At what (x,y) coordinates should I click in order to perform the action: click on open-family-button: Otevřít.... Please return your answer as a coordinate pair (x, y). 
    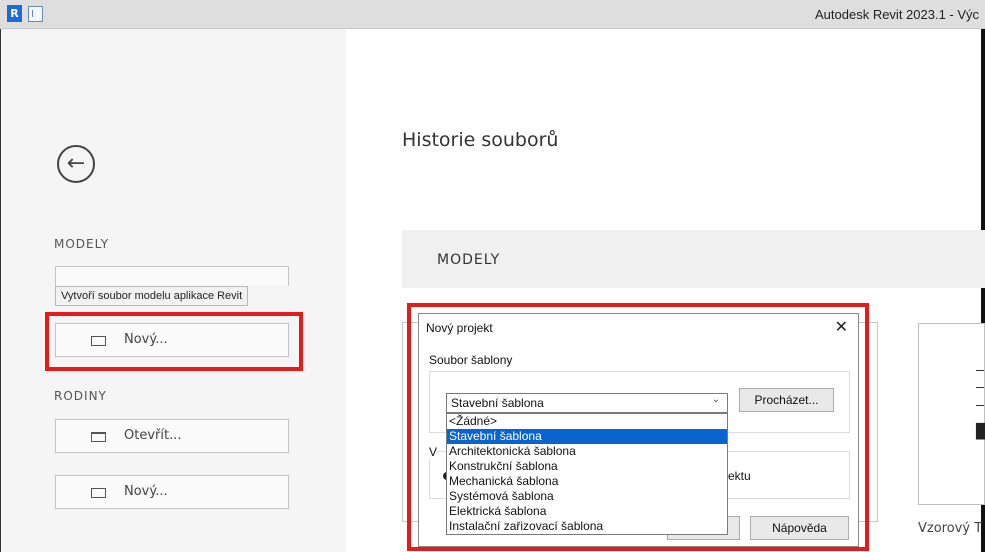
    Looking at the image, I should click on (172, 436).